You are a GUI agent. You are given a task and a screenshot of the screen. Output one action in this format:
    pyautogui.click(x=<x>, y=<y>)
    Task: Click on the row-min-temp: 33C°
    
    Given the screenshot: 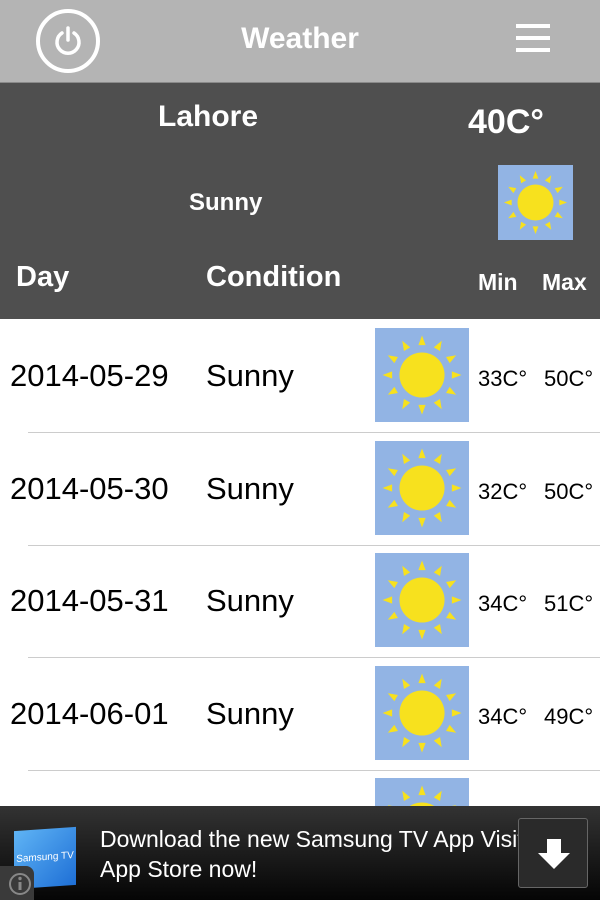 What is the action you would take?
    pyautogui.click(x=503, y=378)
    